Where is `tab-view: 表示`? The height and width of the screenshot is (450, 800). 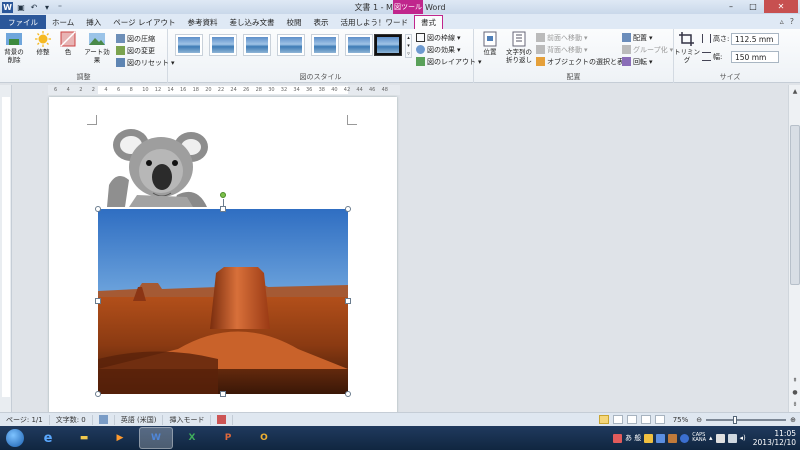 tab-view: 表示 is located at coordinates (321, 22).